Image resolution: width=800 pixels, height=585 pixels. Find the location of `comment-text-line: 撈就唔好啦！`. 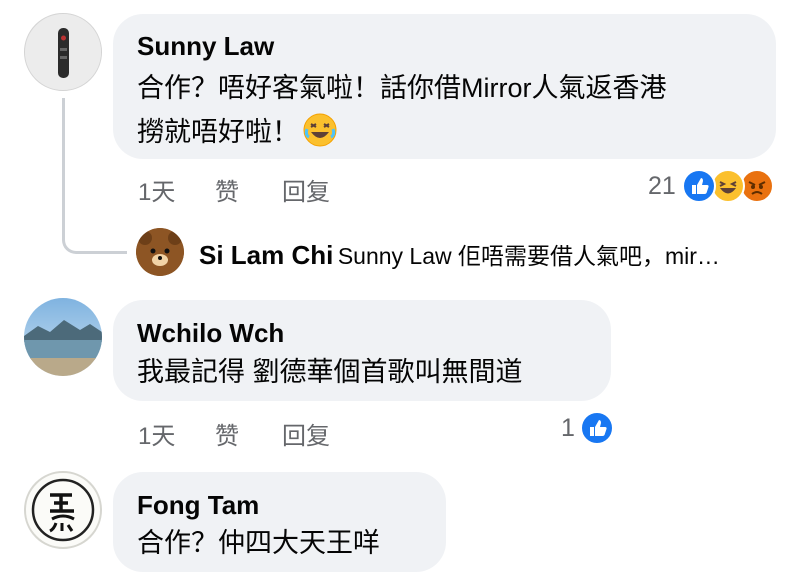

comment-text-line: 撈就唔好啦！ is located at coordinates (218, 132).